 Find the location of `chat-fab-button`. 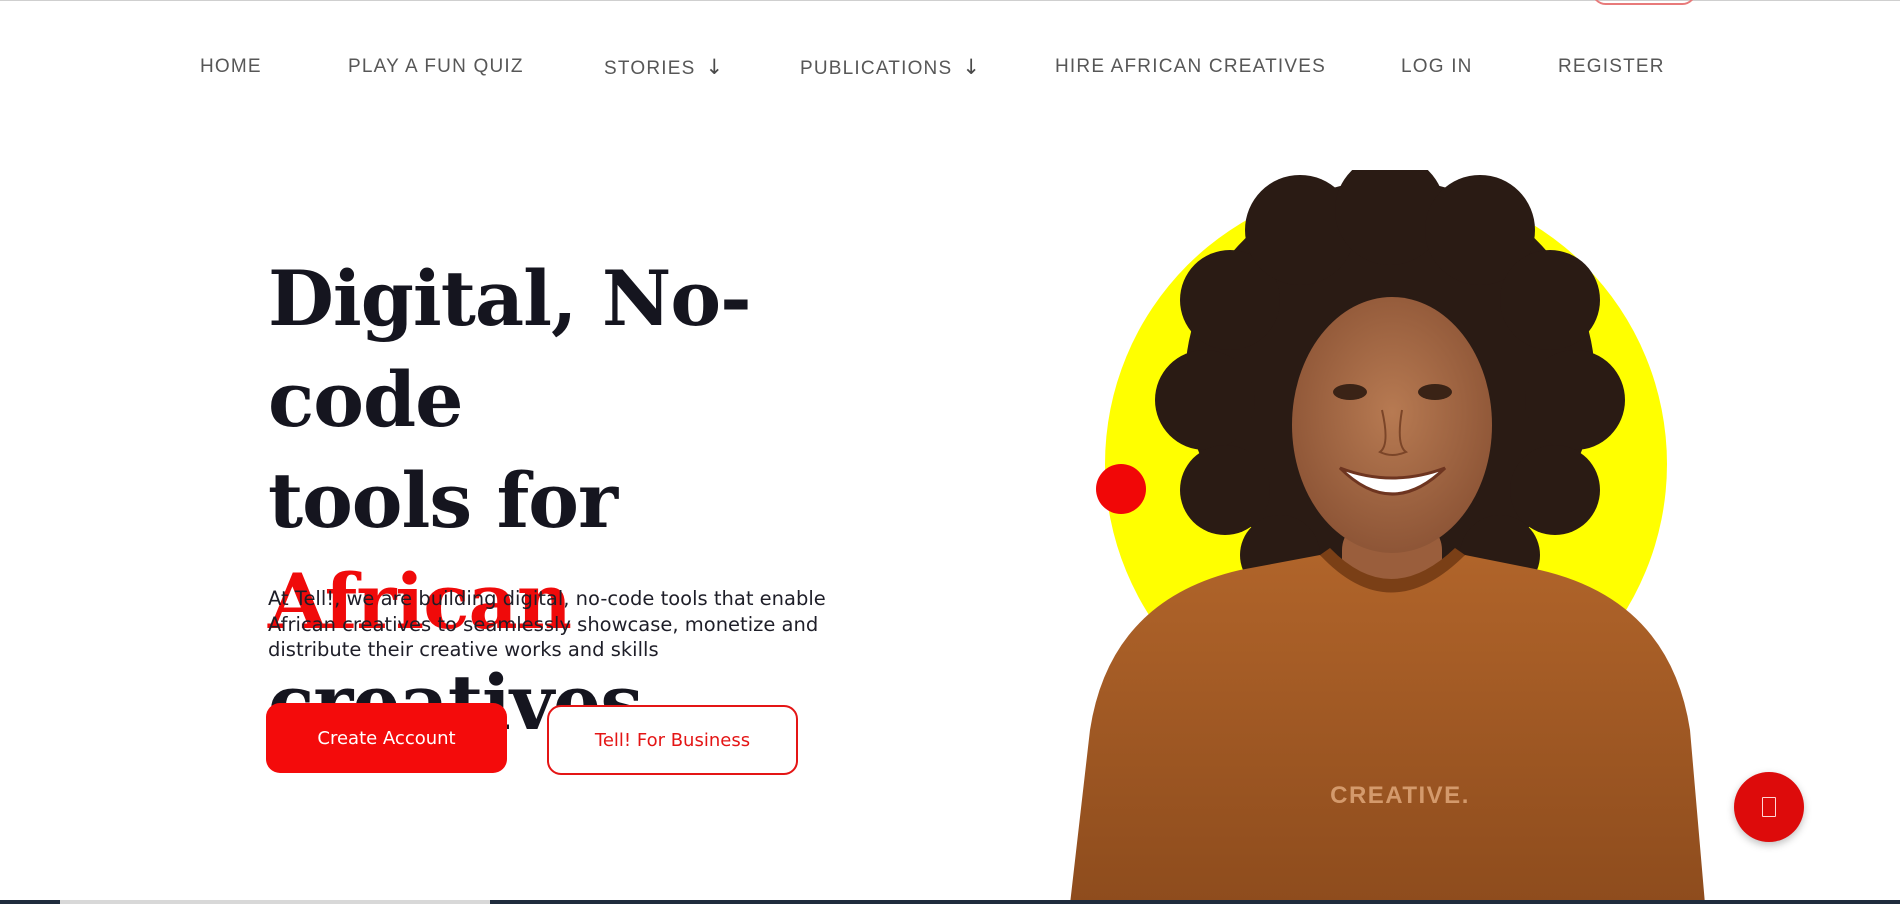

chat-fab-button is located at coordinates (1769, 807).